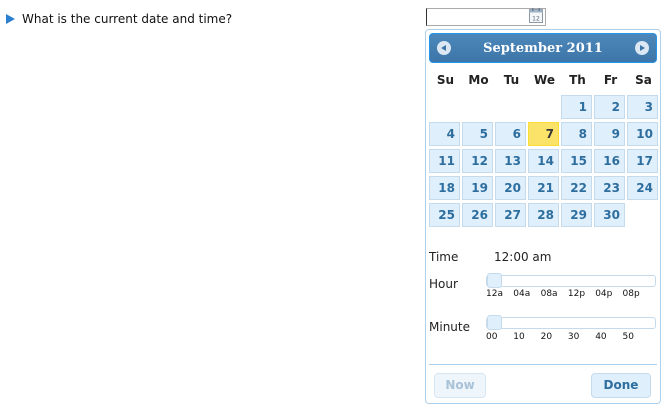  I want to click on day-button: 10, so click(642, 134).